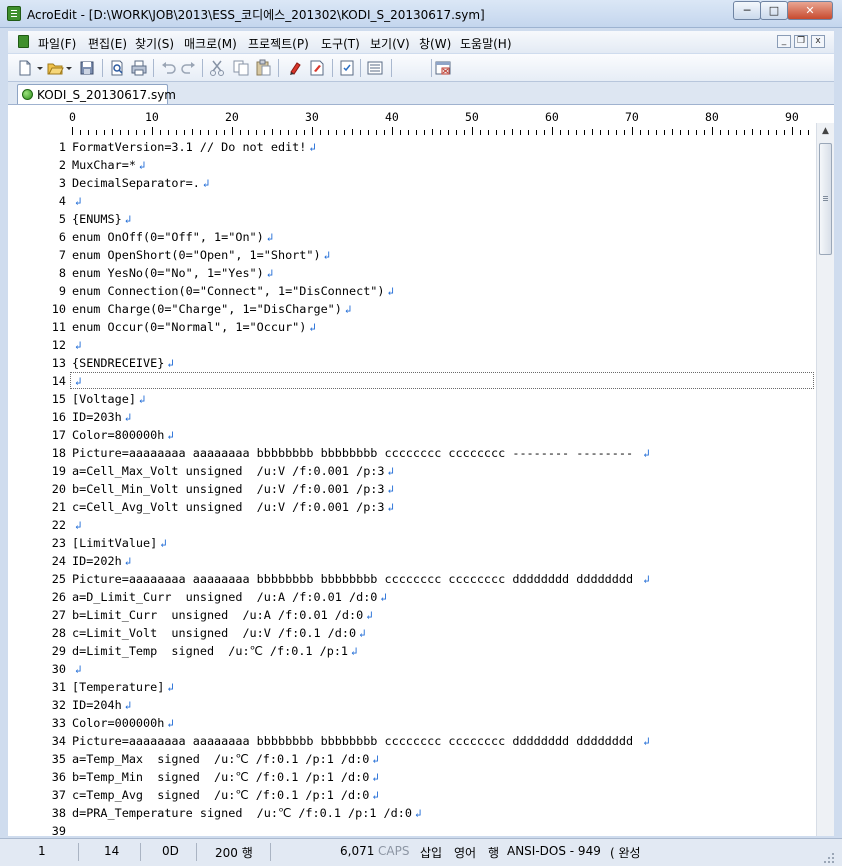 This screenshot has height=866, width=842. What do you see at coordinates (411, 327) in the screenshot?
I see `code-line: 11 enum Occur(0="Normal", 1="Occur") ↲` at bounding box center [411, 327].